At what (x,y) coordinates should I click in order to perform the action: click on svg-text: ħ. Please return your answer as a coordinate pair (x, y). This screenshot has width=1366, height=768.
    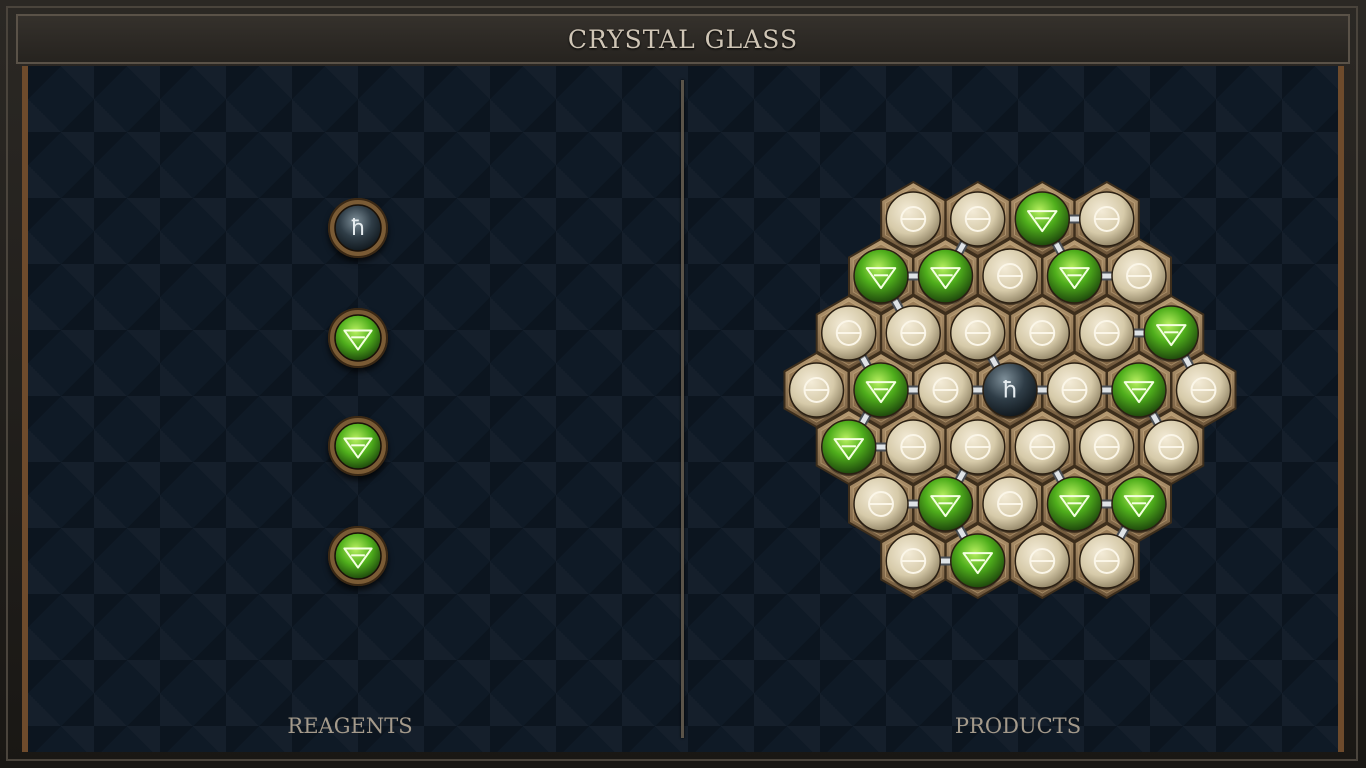
    Looking at the image, I should click on (1010, 390).